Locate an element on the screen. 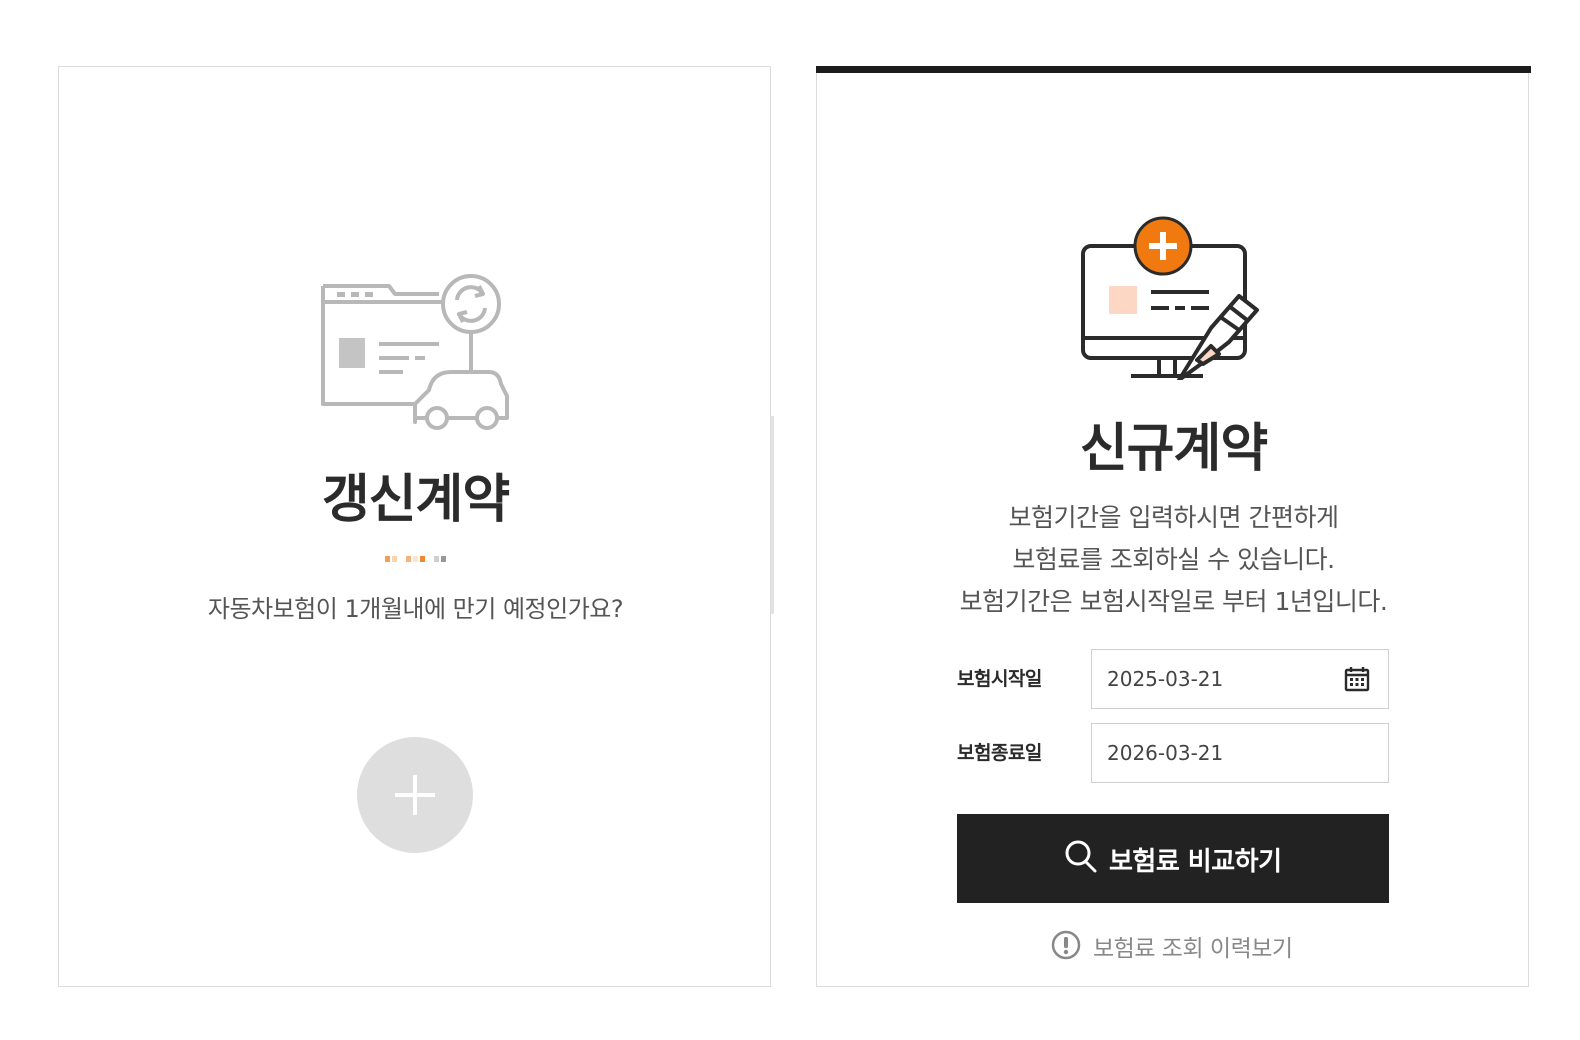  description-line: 보험기간은 보험시작일로 부터 1년입니다. is located at coordinates (1173, 601).